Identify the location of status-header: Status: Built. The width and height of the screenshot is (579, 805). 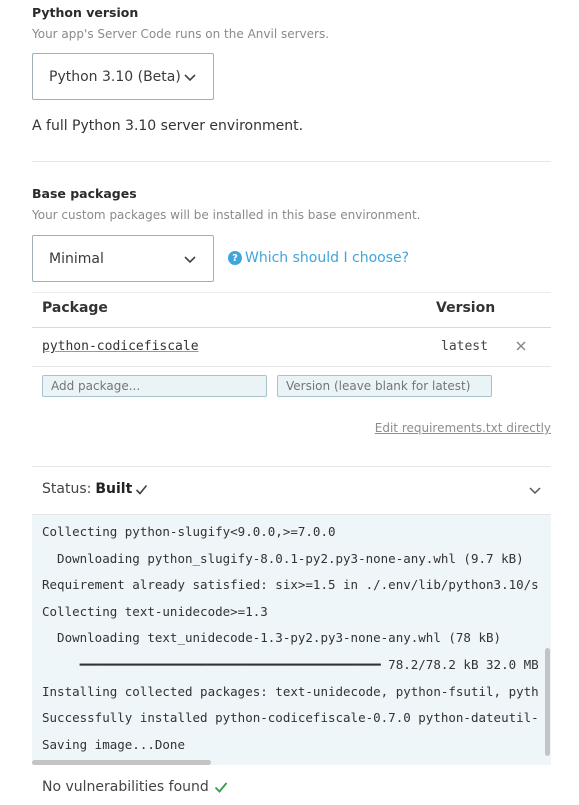
(95, 489).